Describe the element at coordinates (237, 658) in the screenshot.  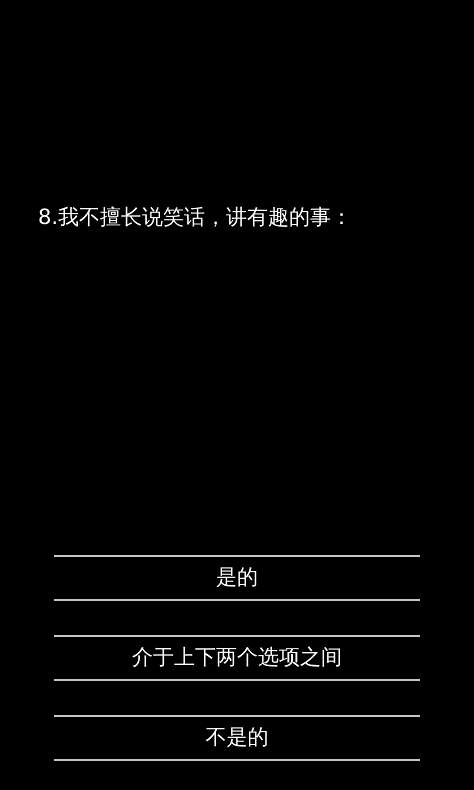
I see `answer-option: 介于上下两个选项之间` at that location.